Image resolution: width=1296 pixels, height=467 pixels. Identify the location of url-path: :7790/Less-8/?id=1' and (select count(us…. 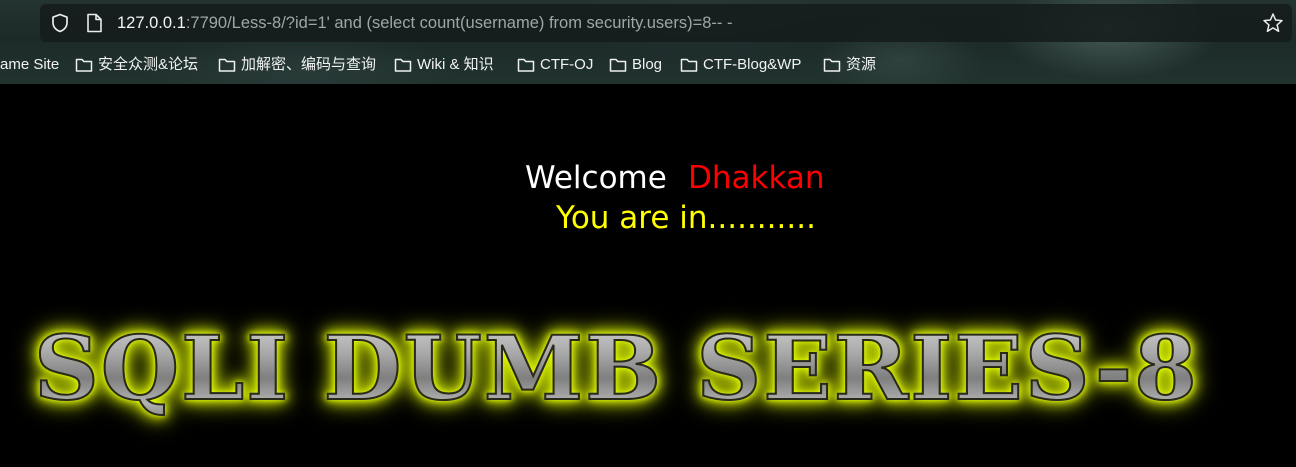
(459, 23).